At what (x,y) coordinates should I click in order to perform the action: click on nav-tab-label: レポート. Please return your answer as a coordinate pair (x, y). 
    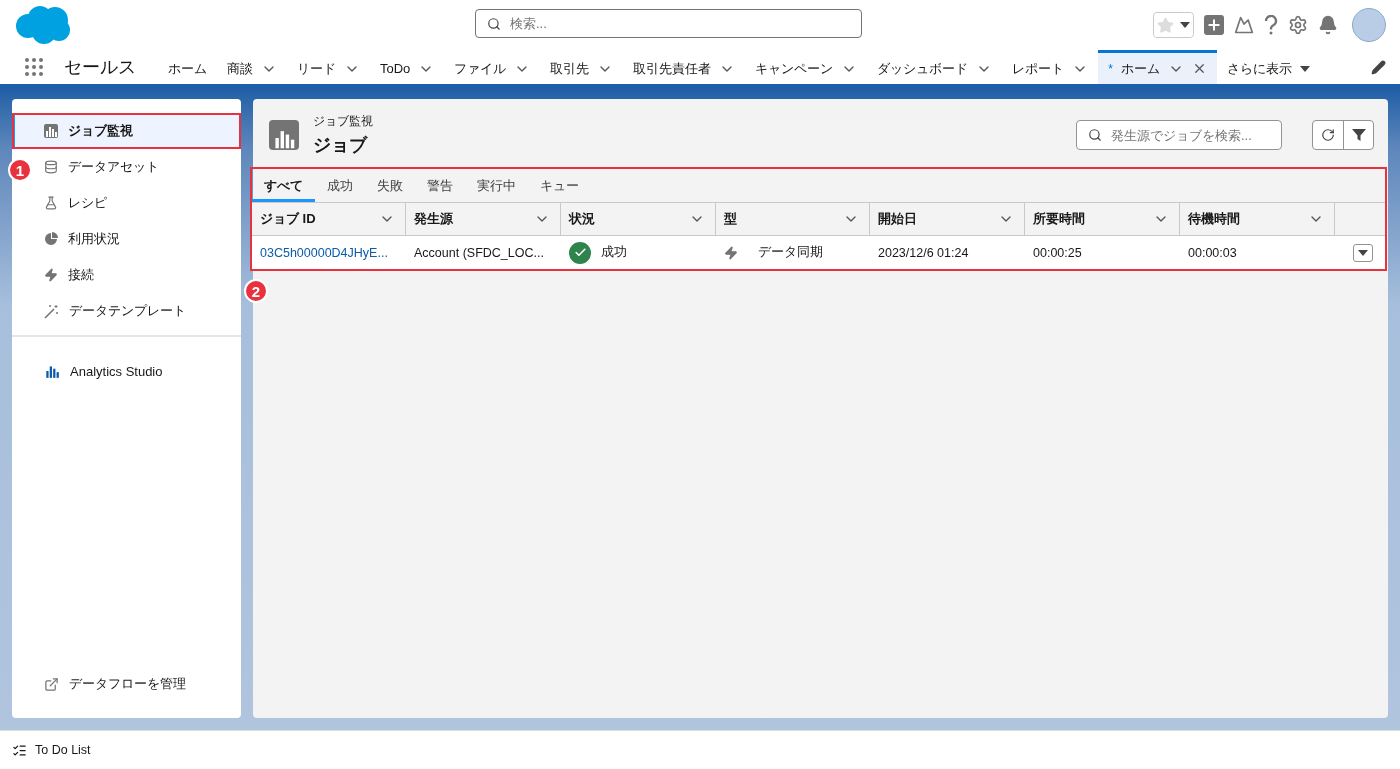
    Looking at the image, I should click on (1038, 68).